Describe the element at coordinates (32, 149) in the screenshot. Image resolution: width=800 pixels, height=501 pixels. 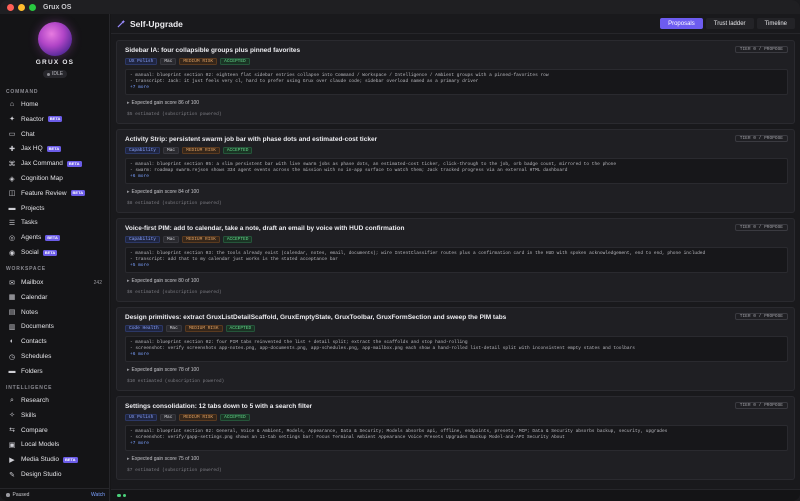
I see `sidebar-item-label: Jax HQ` at that location.